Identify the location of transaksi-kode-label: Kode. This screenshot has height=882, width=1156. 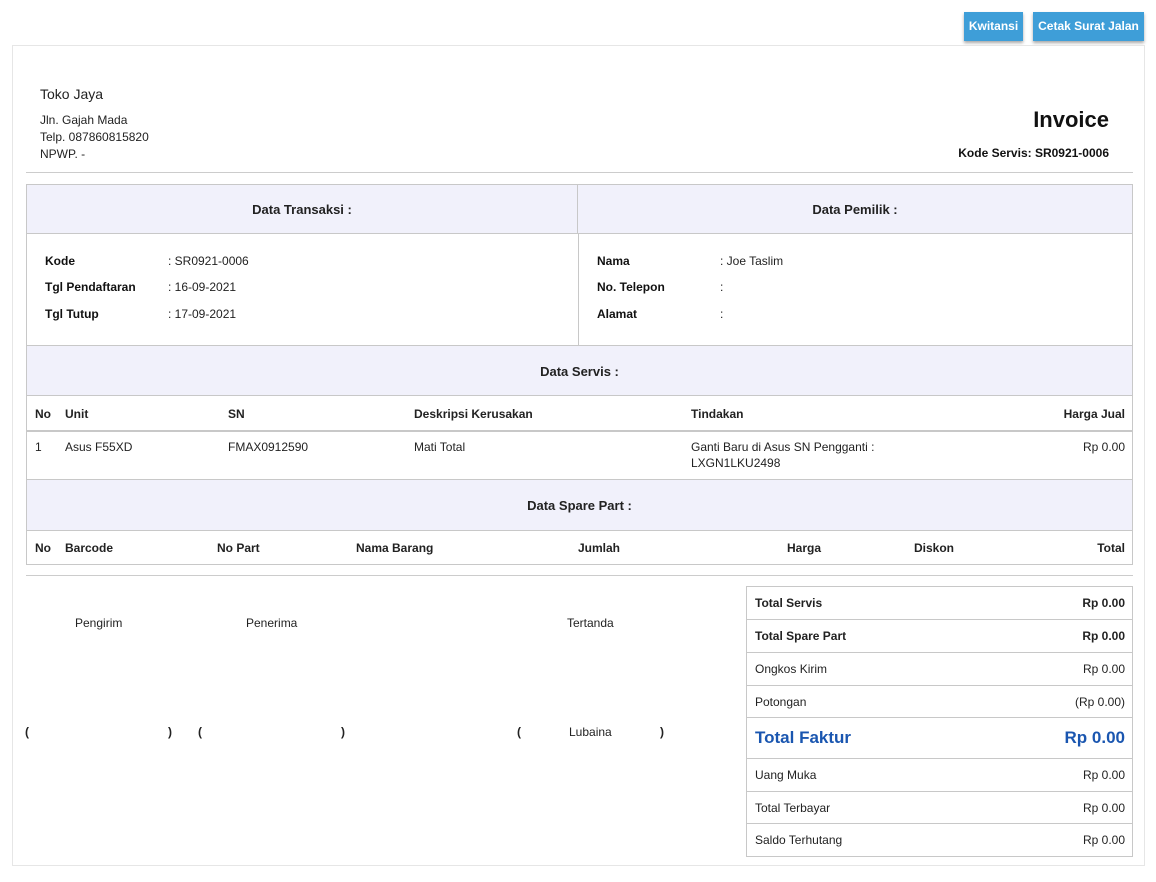
(60, 261).